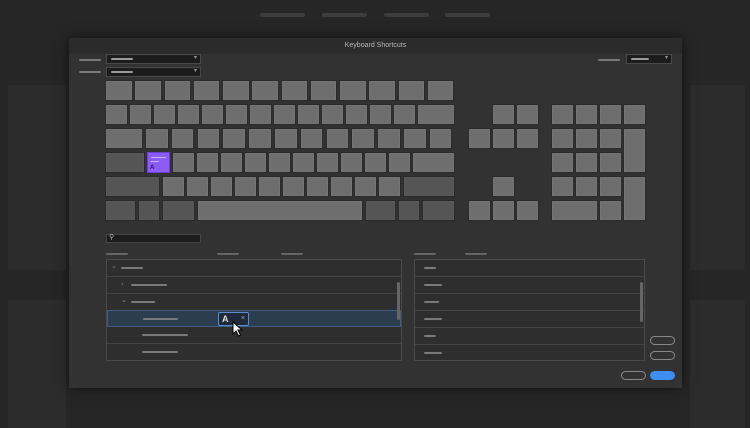 Image resolution: width=750 pixels, height=428 pixels. Describe the element at coordinates (122, 284) in the screenshot. I see `expand-icon: ›` at that location.